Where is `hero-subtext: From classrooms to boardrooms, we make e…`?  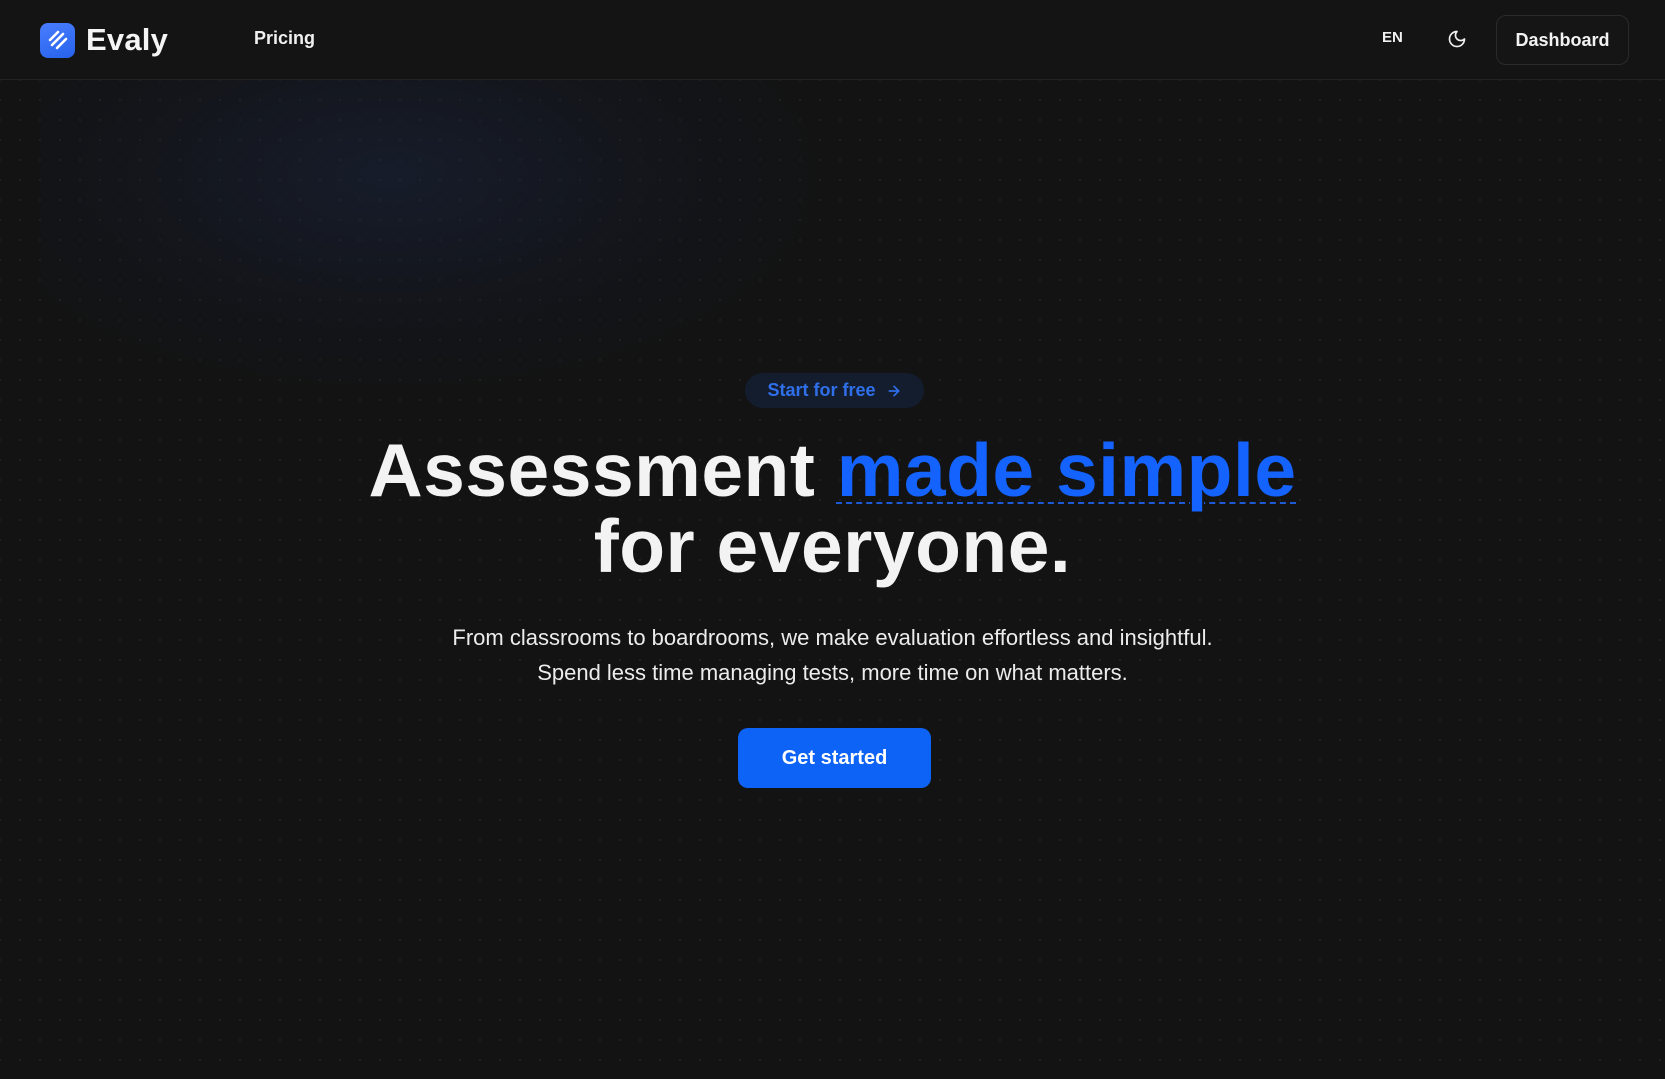 hero-subtext: From classrooms to boardrooms, we make e… is located at coordinates (832, 655).